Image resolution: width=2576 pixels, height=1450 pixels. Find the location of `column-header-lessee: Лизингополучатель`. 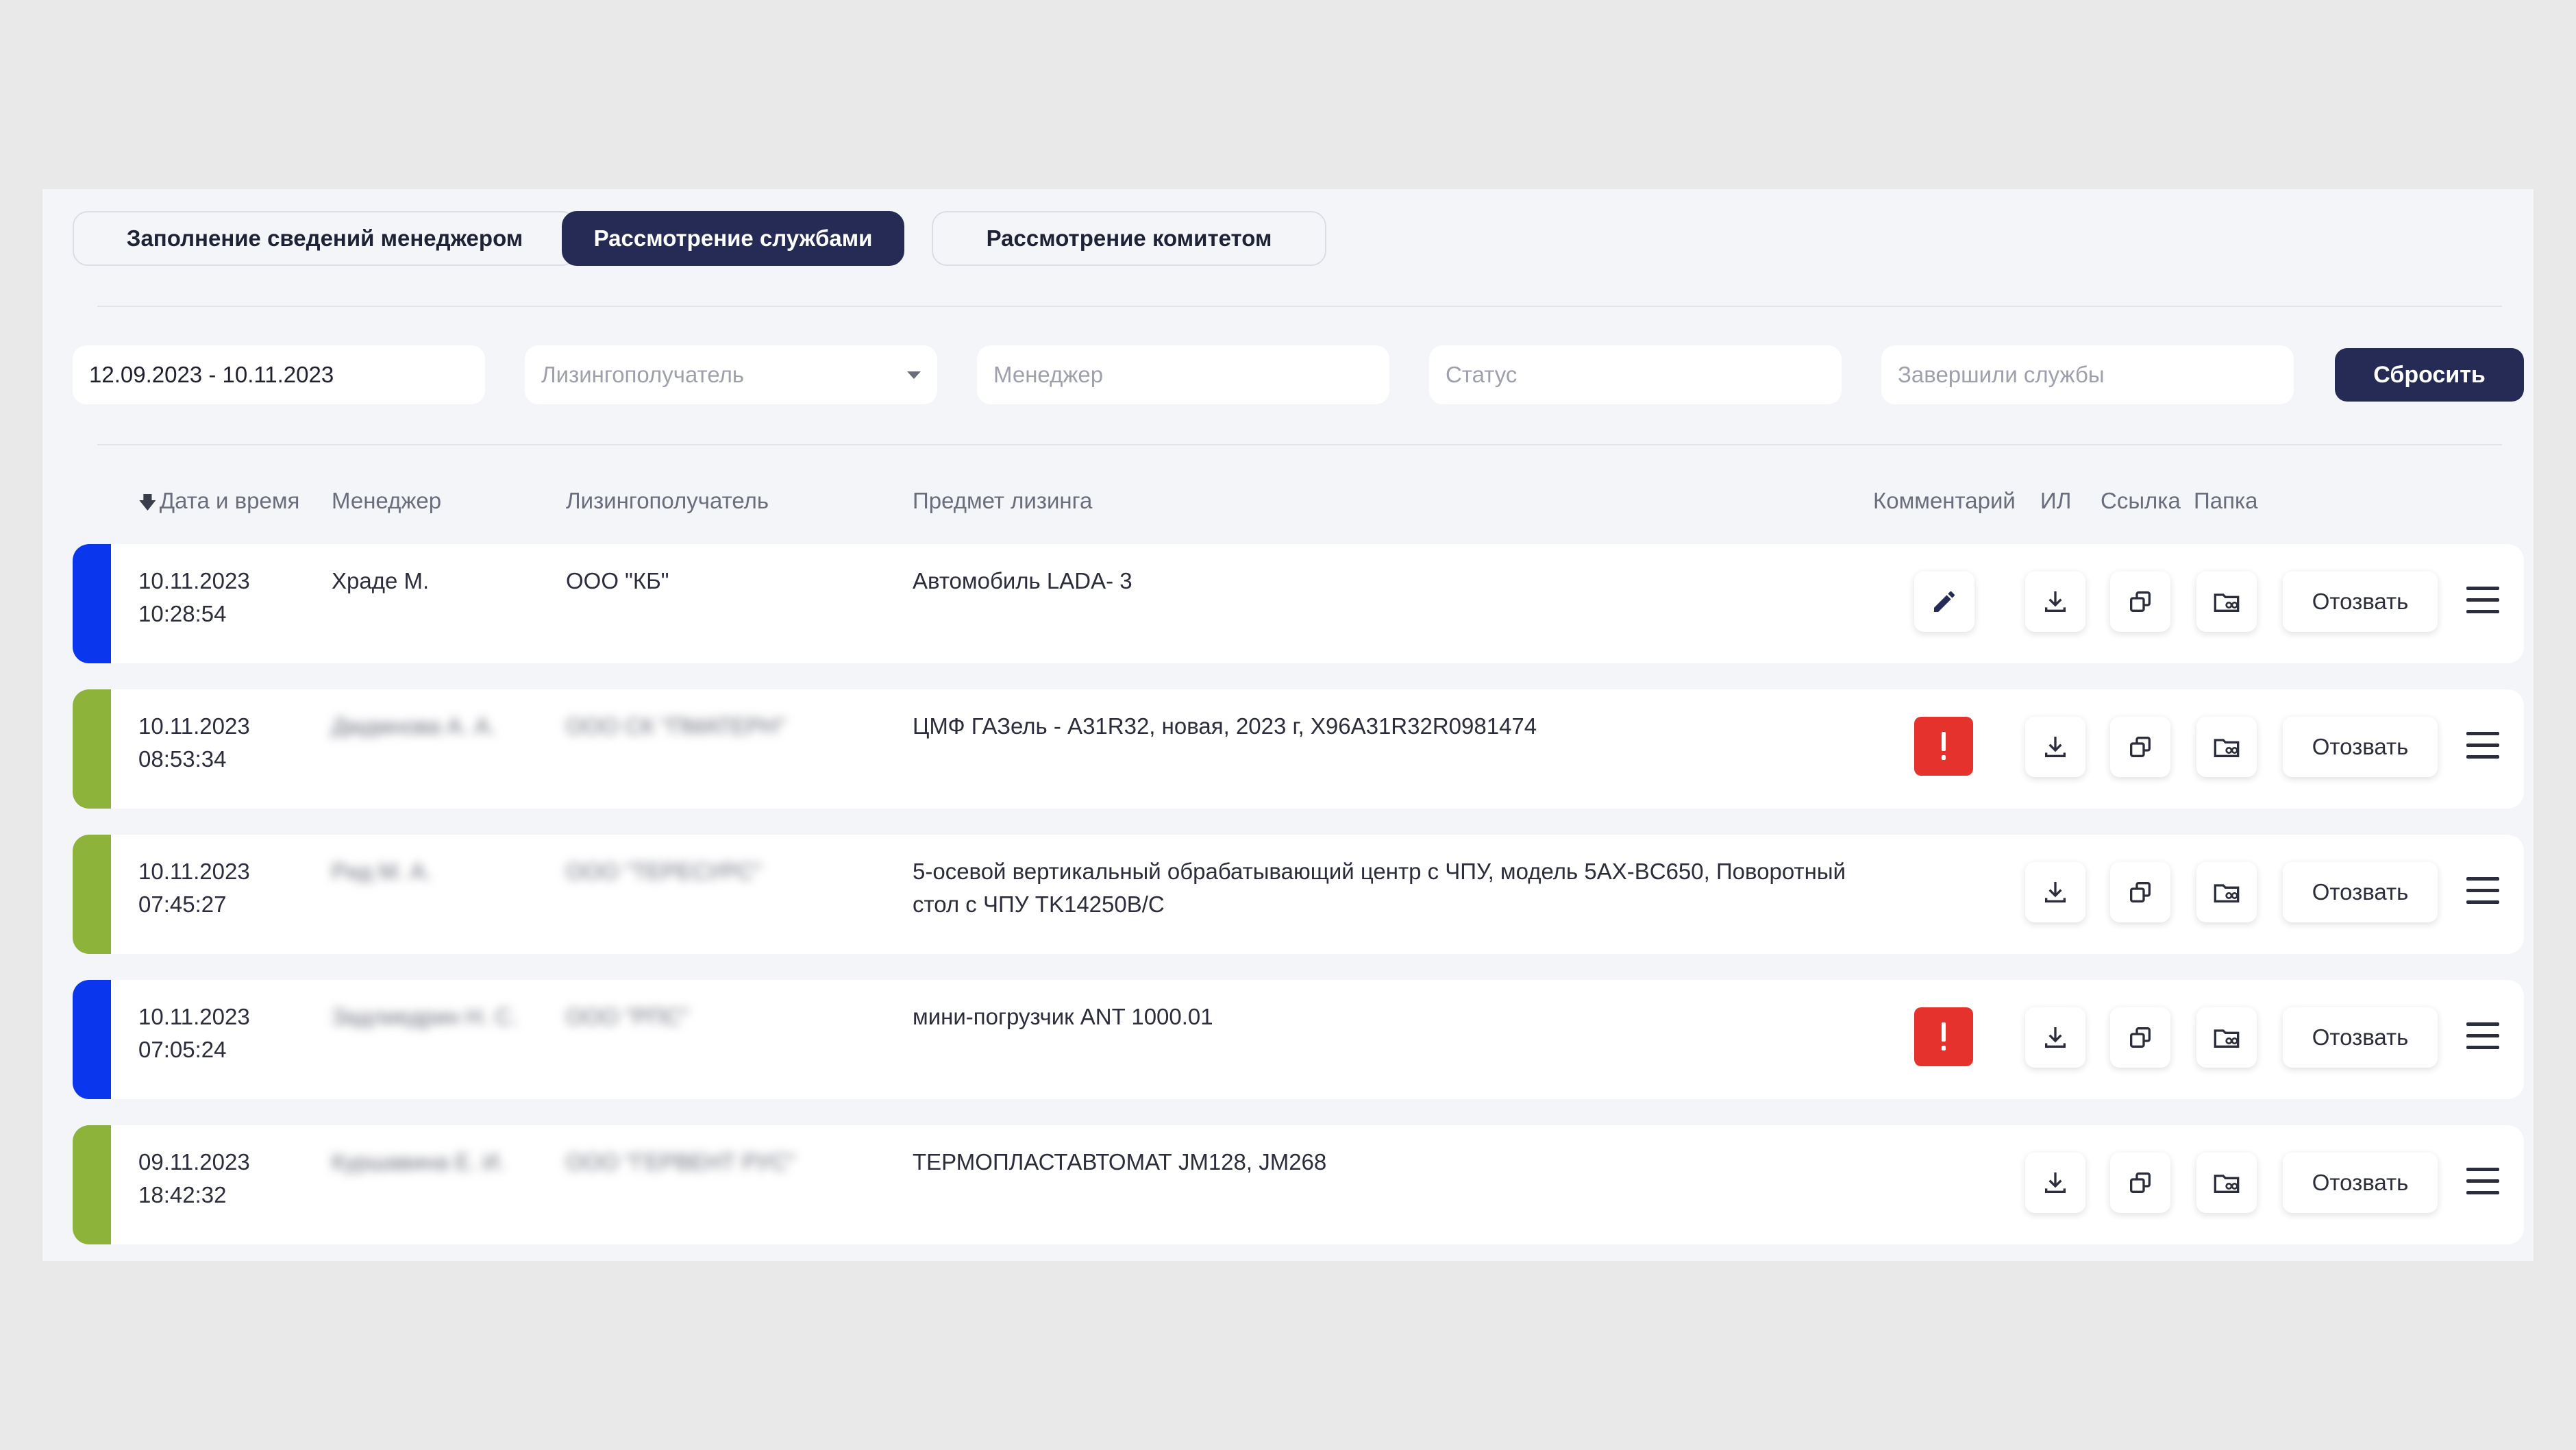

column-header-lessee: Лизингополучатель is located at coordinates (667, 500).